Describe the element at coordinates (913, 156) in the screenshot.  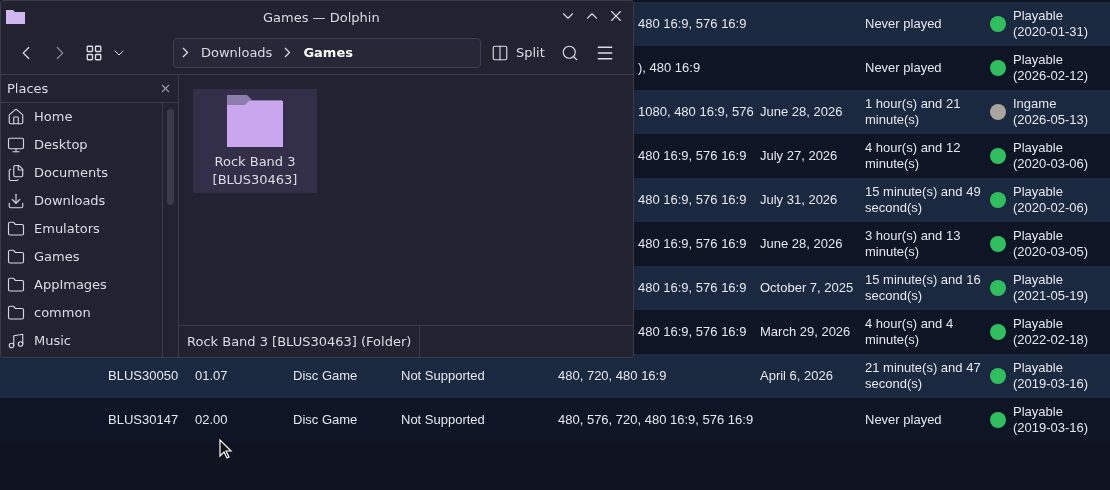
I see `table-cell-text: 4 hour(s) and 12 minute(s)` at that location.